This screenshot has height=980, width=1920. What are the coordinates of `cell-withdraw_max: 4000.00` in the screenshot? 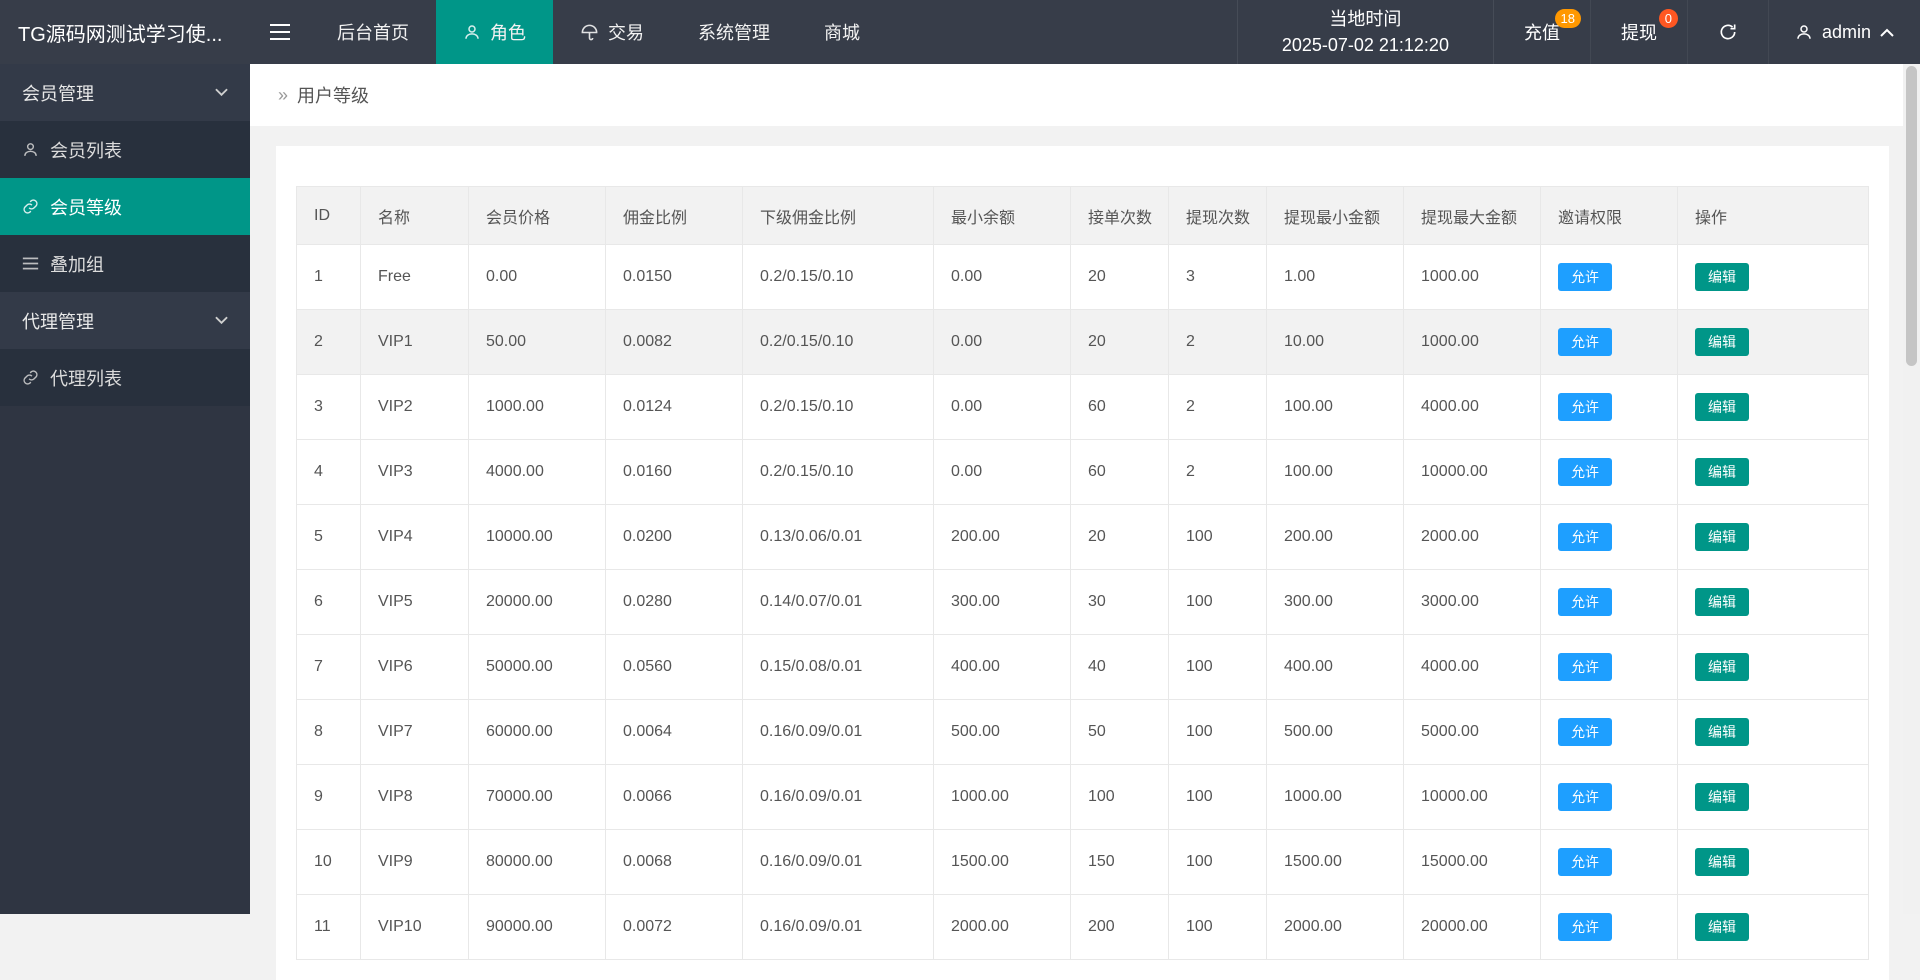 It's located at (1472, 407).